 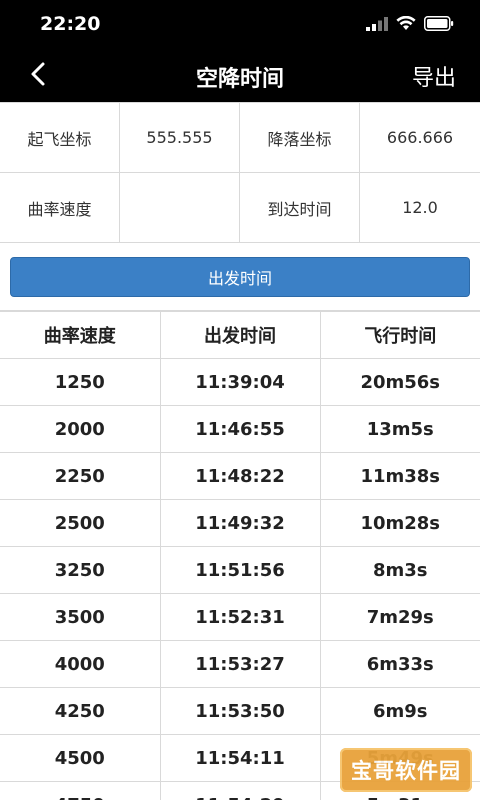 What do you see at coordinates (80, 664) in the screenshot?
I see `speed-cell: 4000` at bounding box center [80, 664].